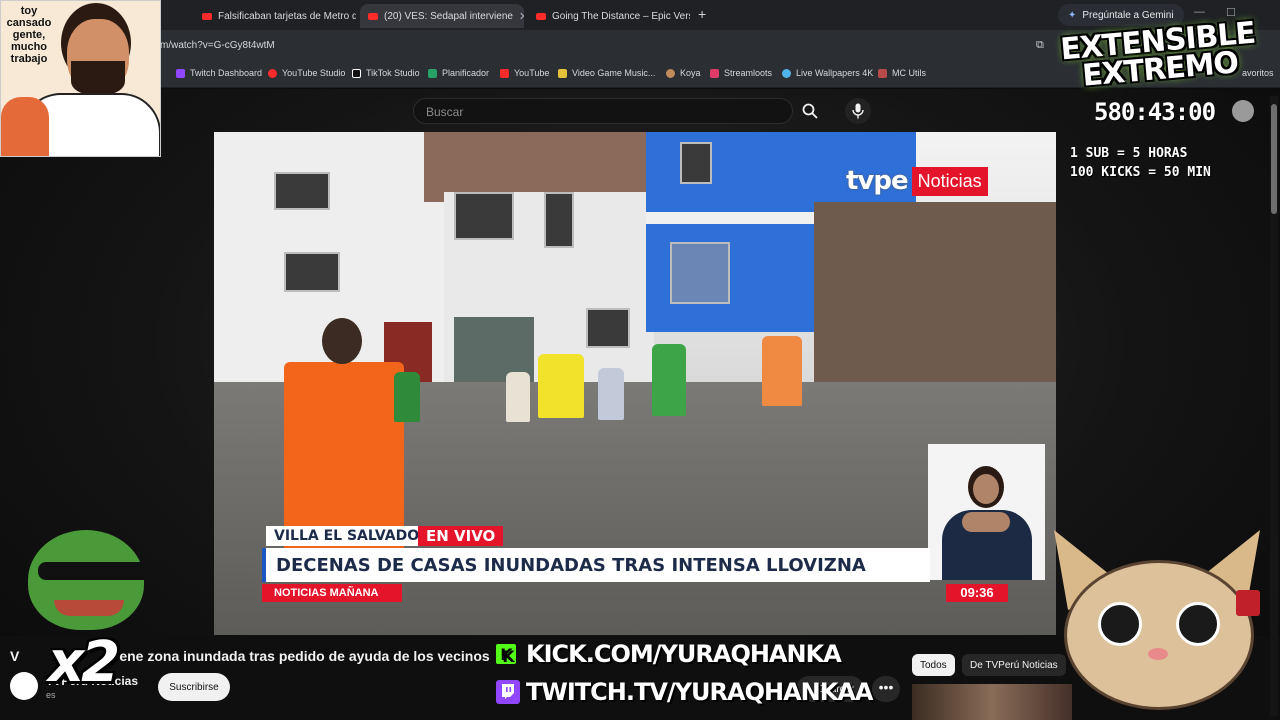  I want to click on worker-orange-shirt, so click(782, 371).